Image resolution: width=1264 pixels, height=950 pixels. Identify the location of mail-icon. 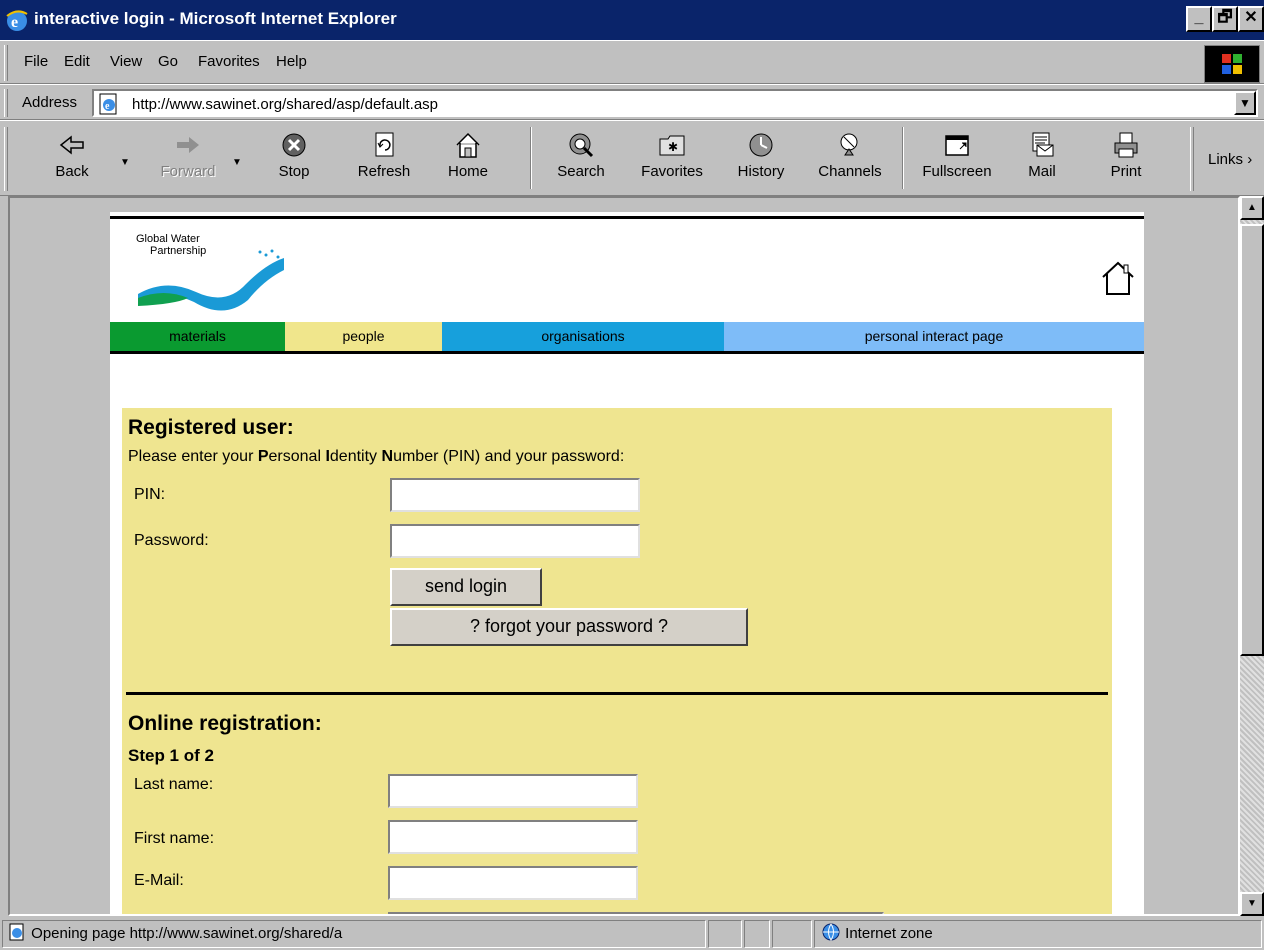
(1043, 144).